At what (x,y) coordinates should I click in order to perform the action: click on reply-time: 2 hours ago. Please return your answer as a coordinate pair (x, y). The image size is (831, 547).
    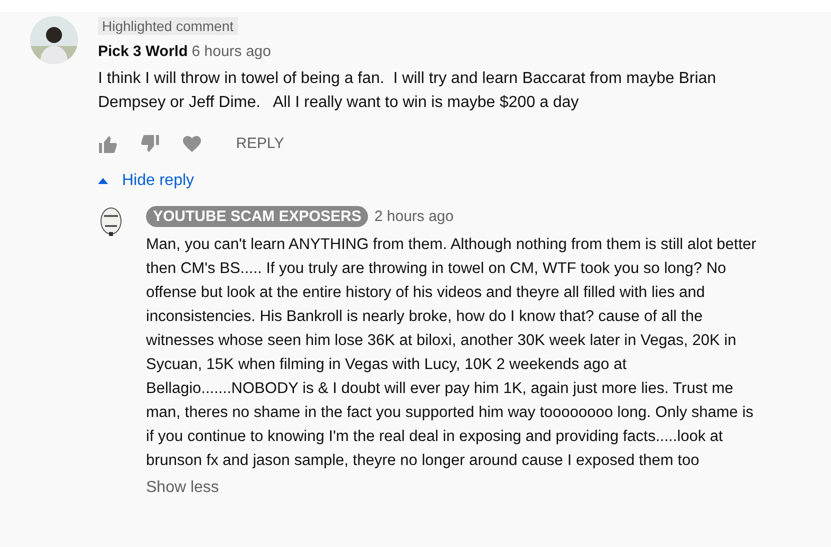
    Looking at the image, I should click on (414, 216).